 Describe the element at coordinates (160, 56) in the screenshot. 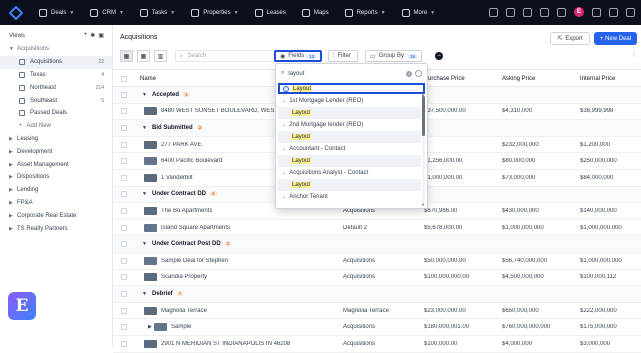

I see `board-view-button: ▥` at that location.